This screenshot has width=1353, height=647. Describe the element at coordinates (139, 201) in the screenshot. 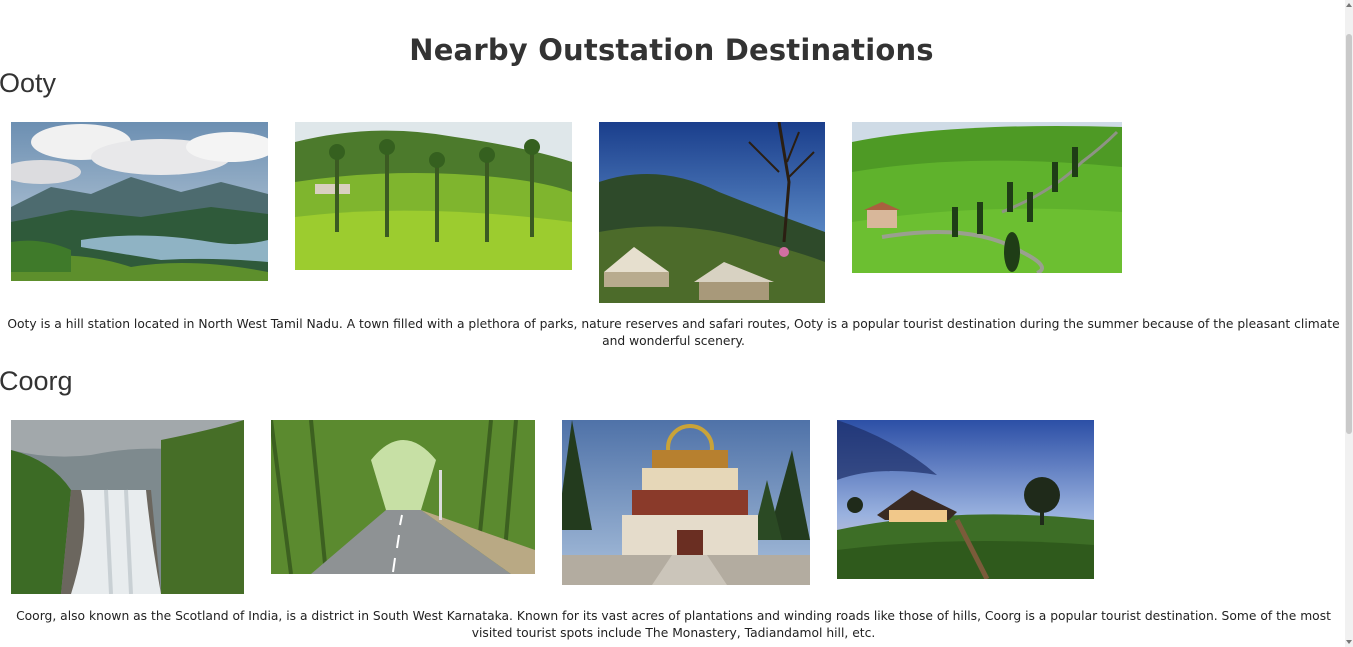

I see `ooty-image-lake` at that location.